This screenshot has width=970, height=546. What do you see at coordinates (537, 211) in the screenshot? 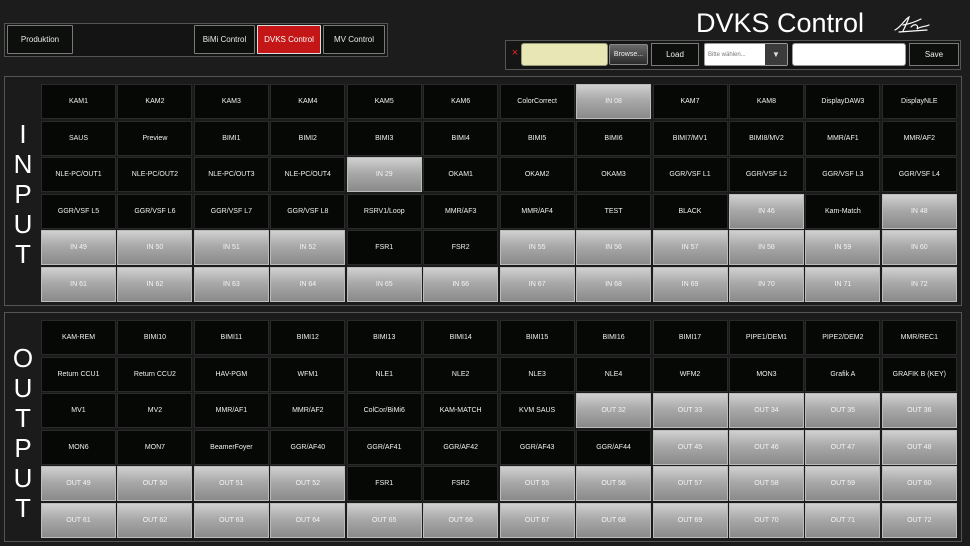
I see `input-button-43: MMR/AF4` at bounding box center [537, 211].